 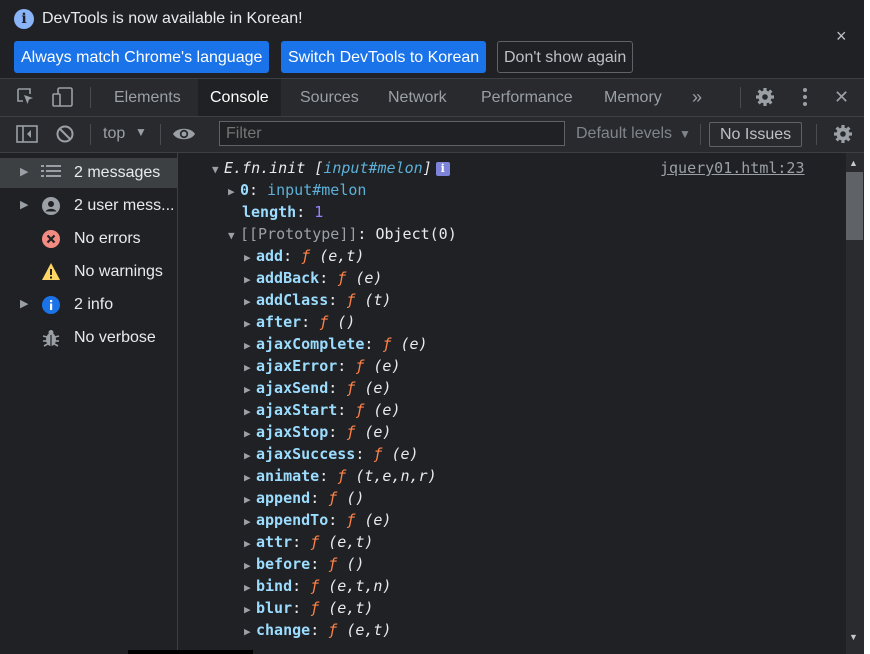 What do you see at coordinates (308, 608) in the screenshot?
I see `method-row: ▶ blur: ƒ (e,t)` at bounding box center [308, 608].